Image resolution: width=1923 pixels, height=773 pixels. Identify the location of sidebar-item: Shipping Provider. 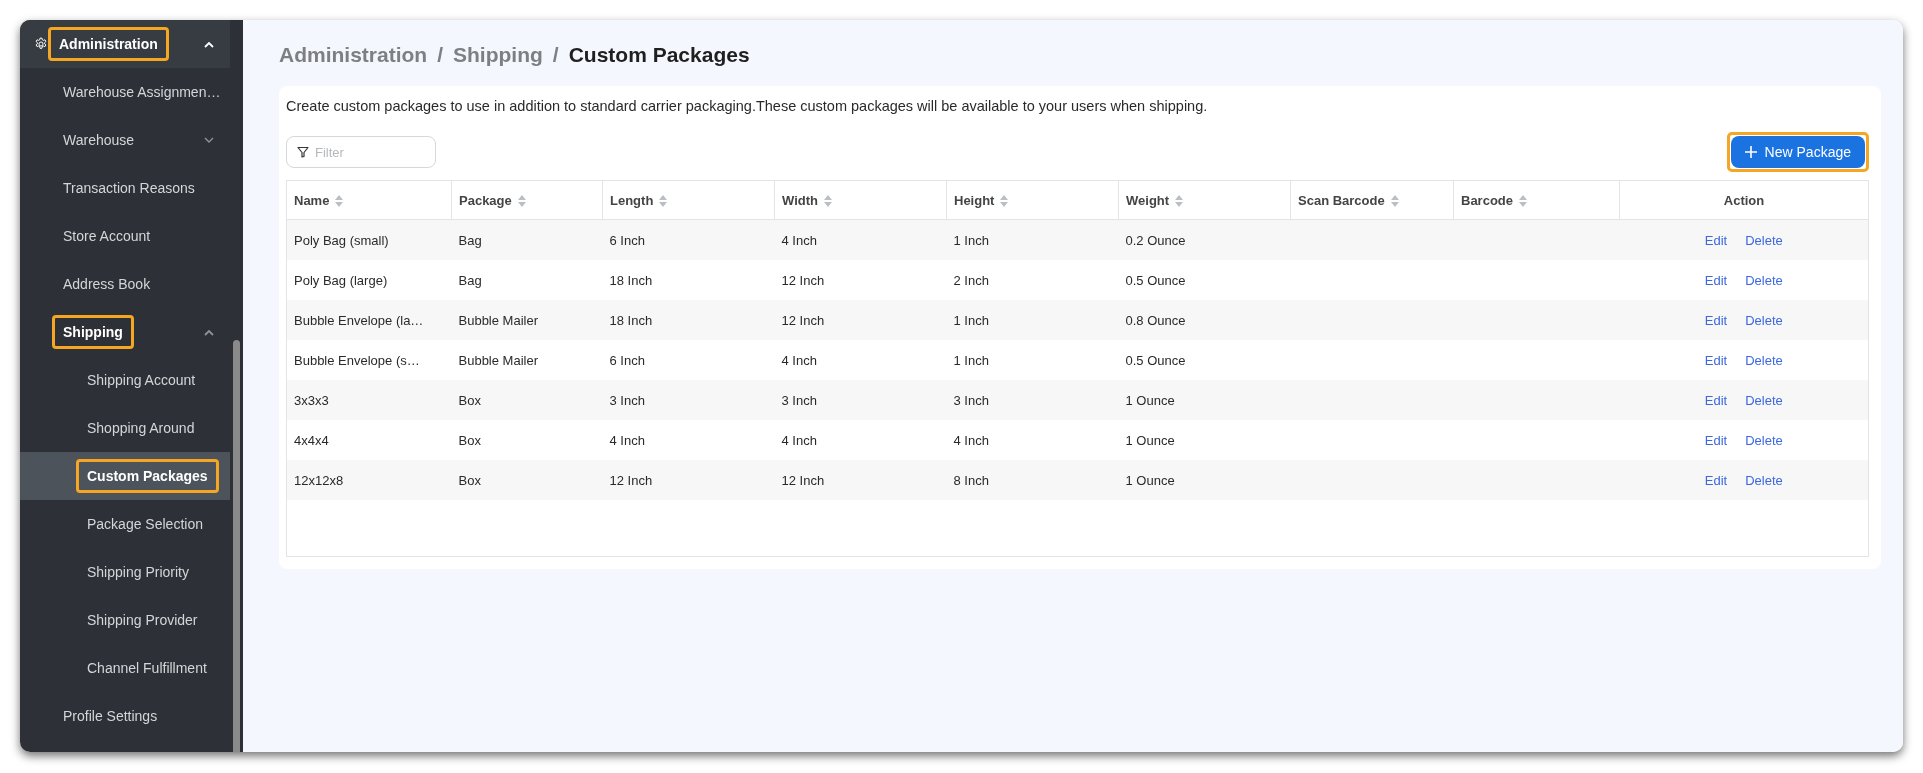
(142, 620).